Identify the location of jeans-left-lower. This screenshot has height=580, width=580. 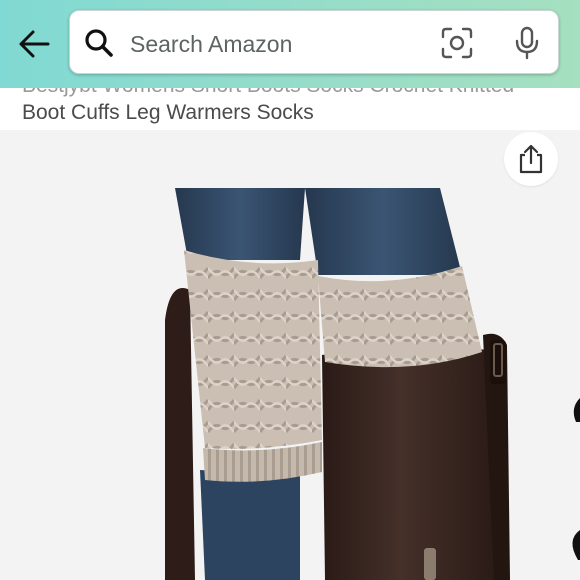
(250, 525).